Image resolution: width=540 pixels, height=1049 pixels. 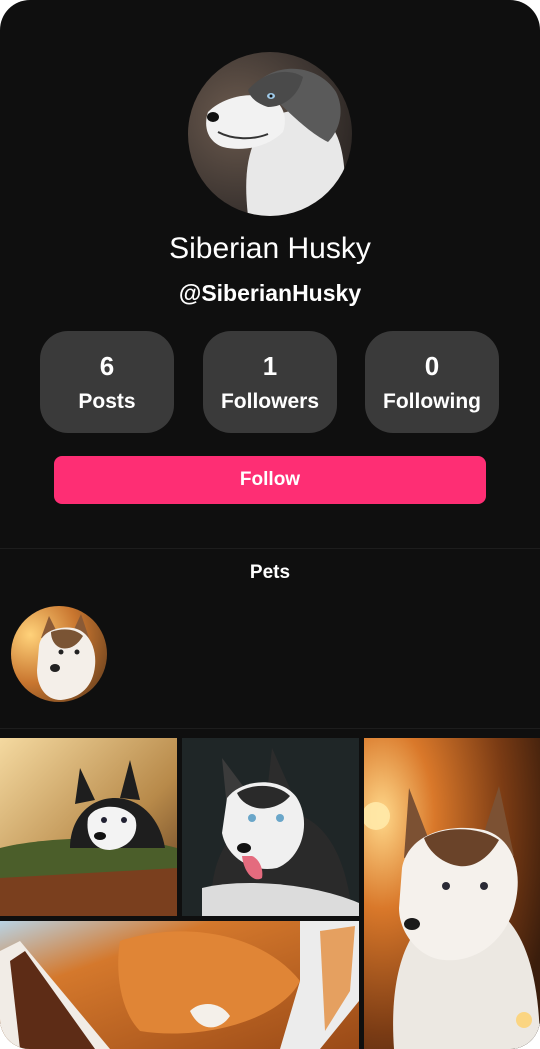 I want to click on stat-followers: 1 Followers, so click(x=270, y=382).